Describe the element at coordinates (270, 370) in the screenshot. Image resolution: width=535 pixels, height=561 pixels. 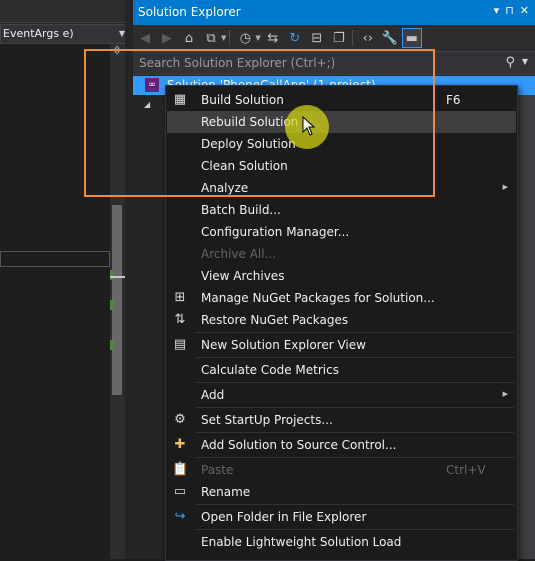
I see `menu-item-label: Calculate Code Metrics` at that location.